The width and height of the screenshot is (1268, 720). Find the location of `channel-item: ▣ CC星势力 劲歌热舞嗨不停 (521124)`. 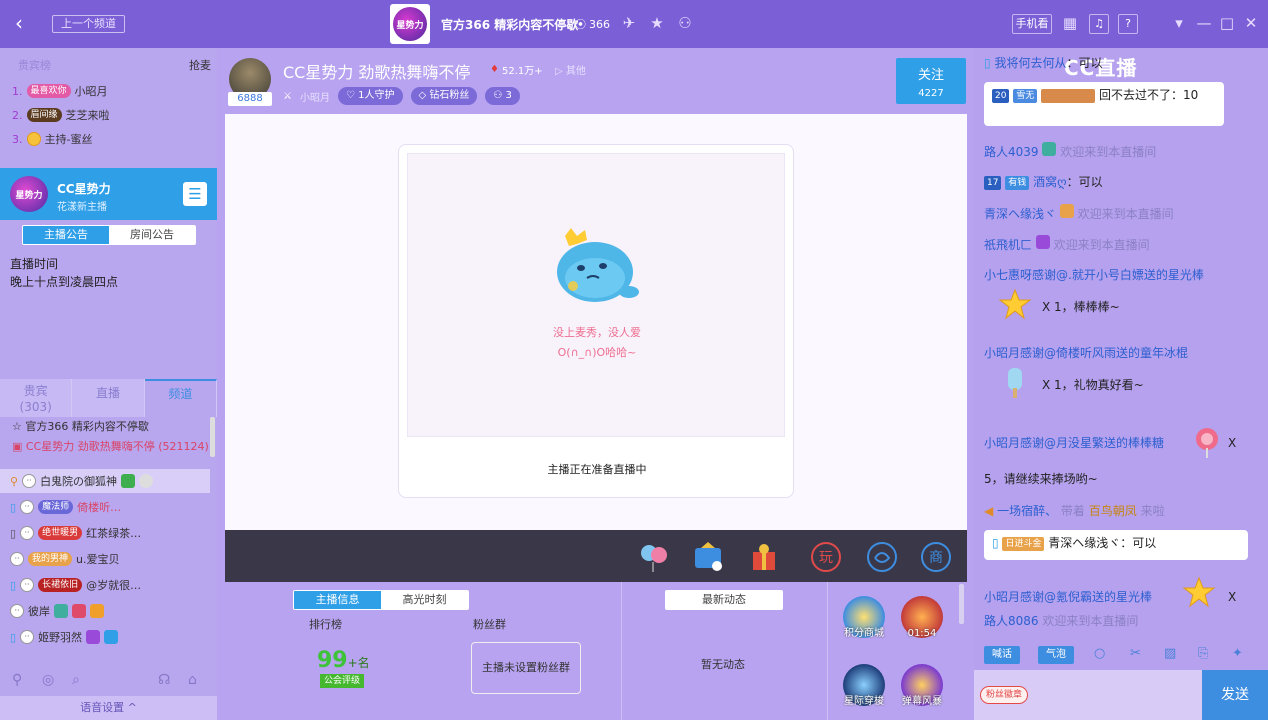

channel-item: ▣ CC星势力 劲歌热舞嗨不停 (521124) is located at coordinates (108, 447).